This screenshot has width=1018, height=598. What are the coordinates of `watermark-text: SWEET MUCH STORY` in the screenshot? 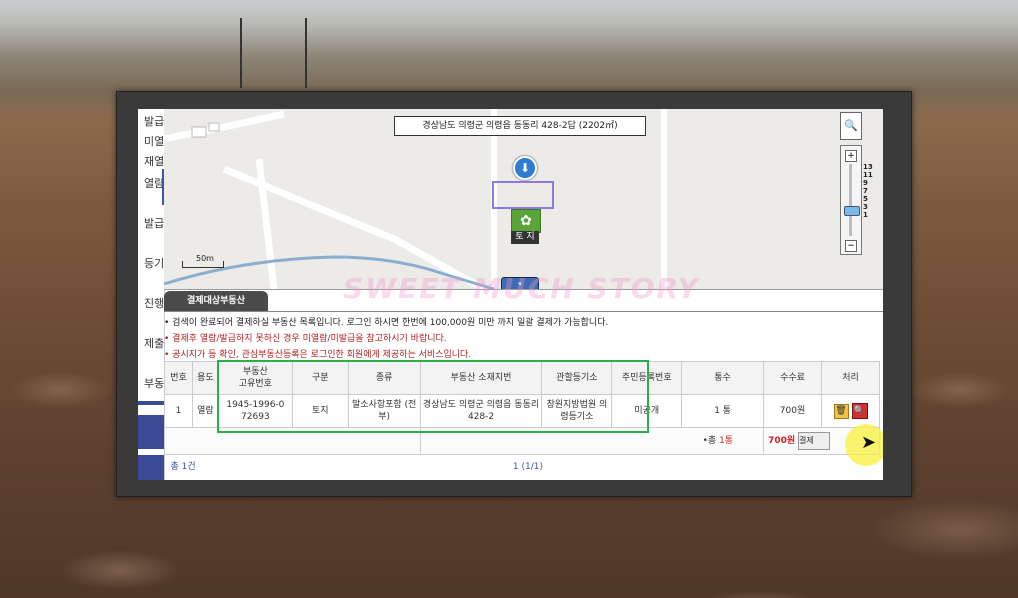 It's located at (521, 288).